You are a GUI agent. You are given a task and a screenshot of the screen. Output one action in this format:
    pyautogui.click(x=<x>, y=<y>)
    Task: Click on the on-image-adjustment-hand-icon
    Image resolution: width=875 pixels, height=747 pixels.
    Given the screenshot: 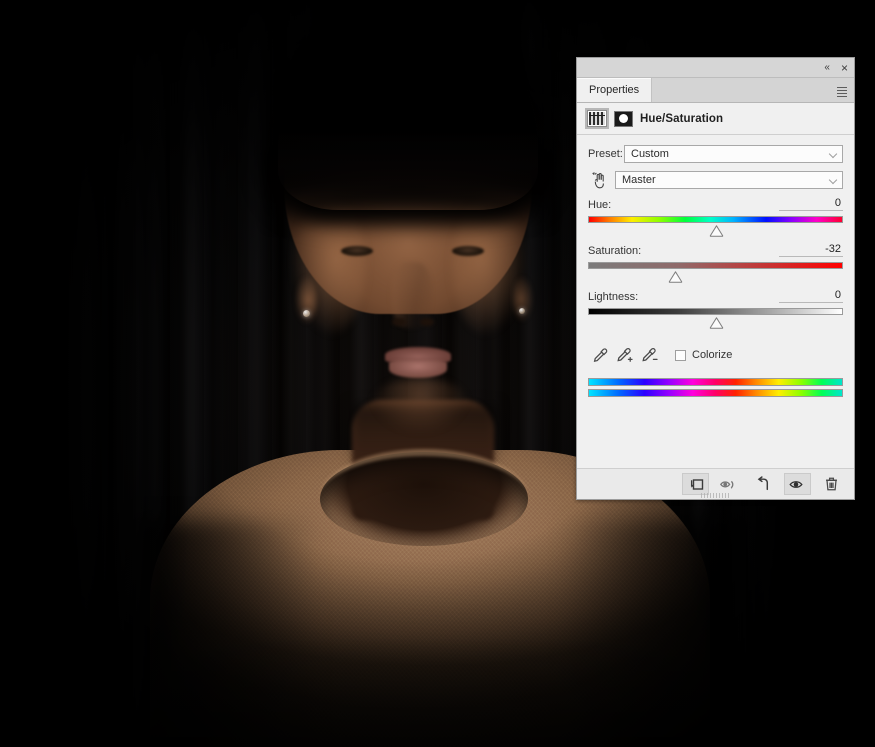 What is the action you would take?
    pyautogui.click(x=599, y=180)
    